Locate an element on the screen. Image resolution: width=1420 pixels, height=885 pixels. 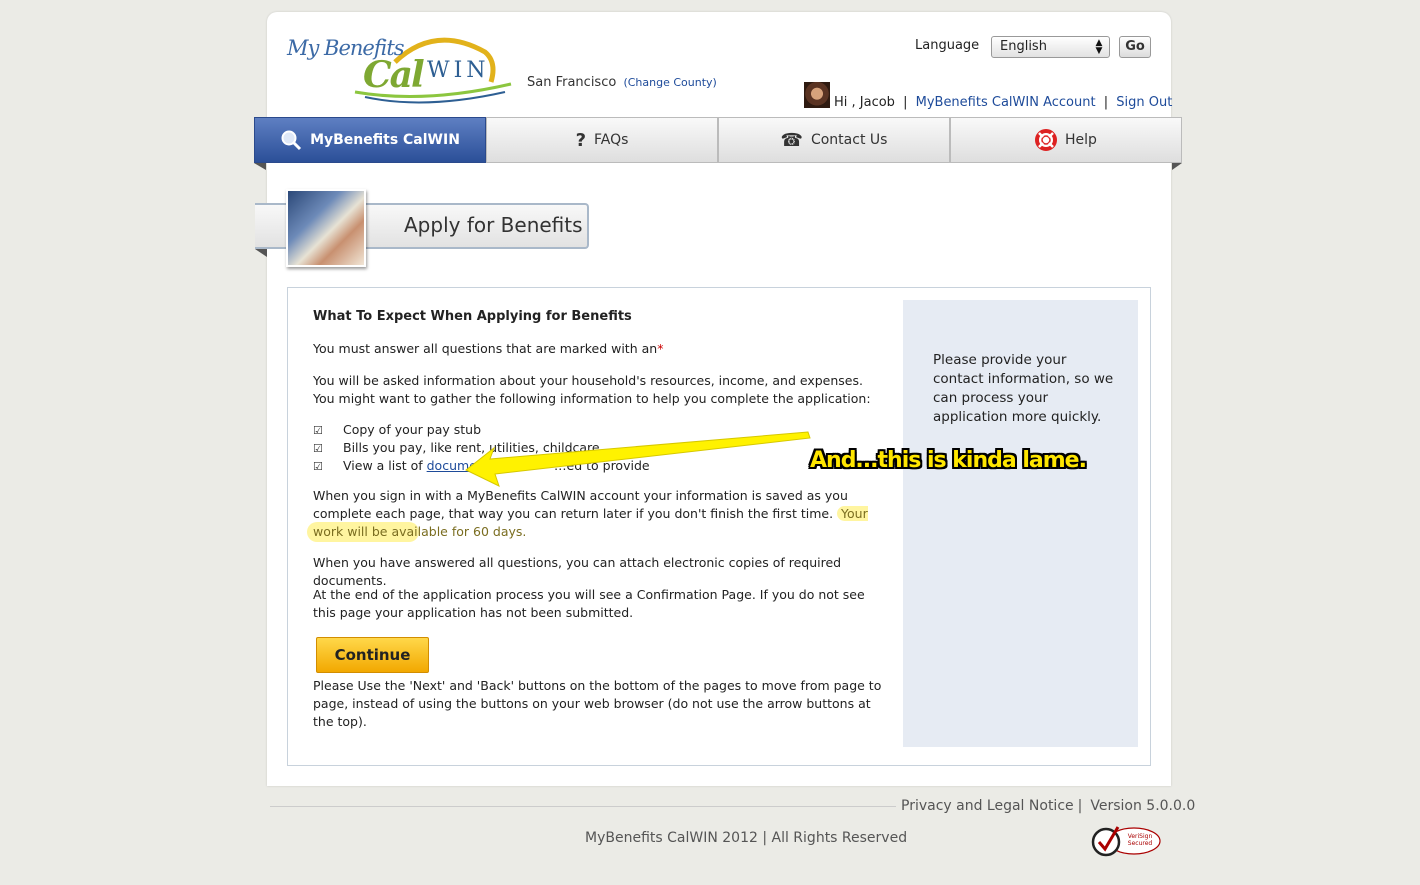
change-county-link: (Change County) is located at coordinates (669, 82).